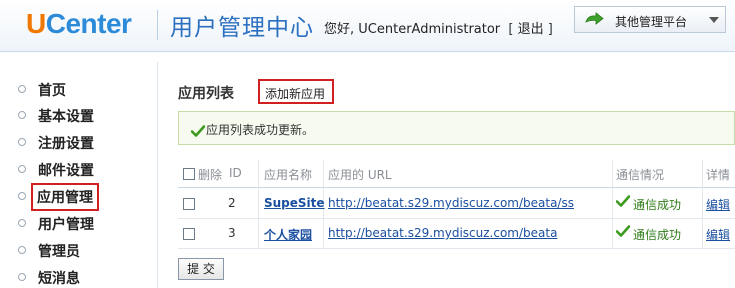 The image size is (735, 288). Describe the element at coordinates (714, 20) in the screenshot. I see `chevron-down-icon` at that location.